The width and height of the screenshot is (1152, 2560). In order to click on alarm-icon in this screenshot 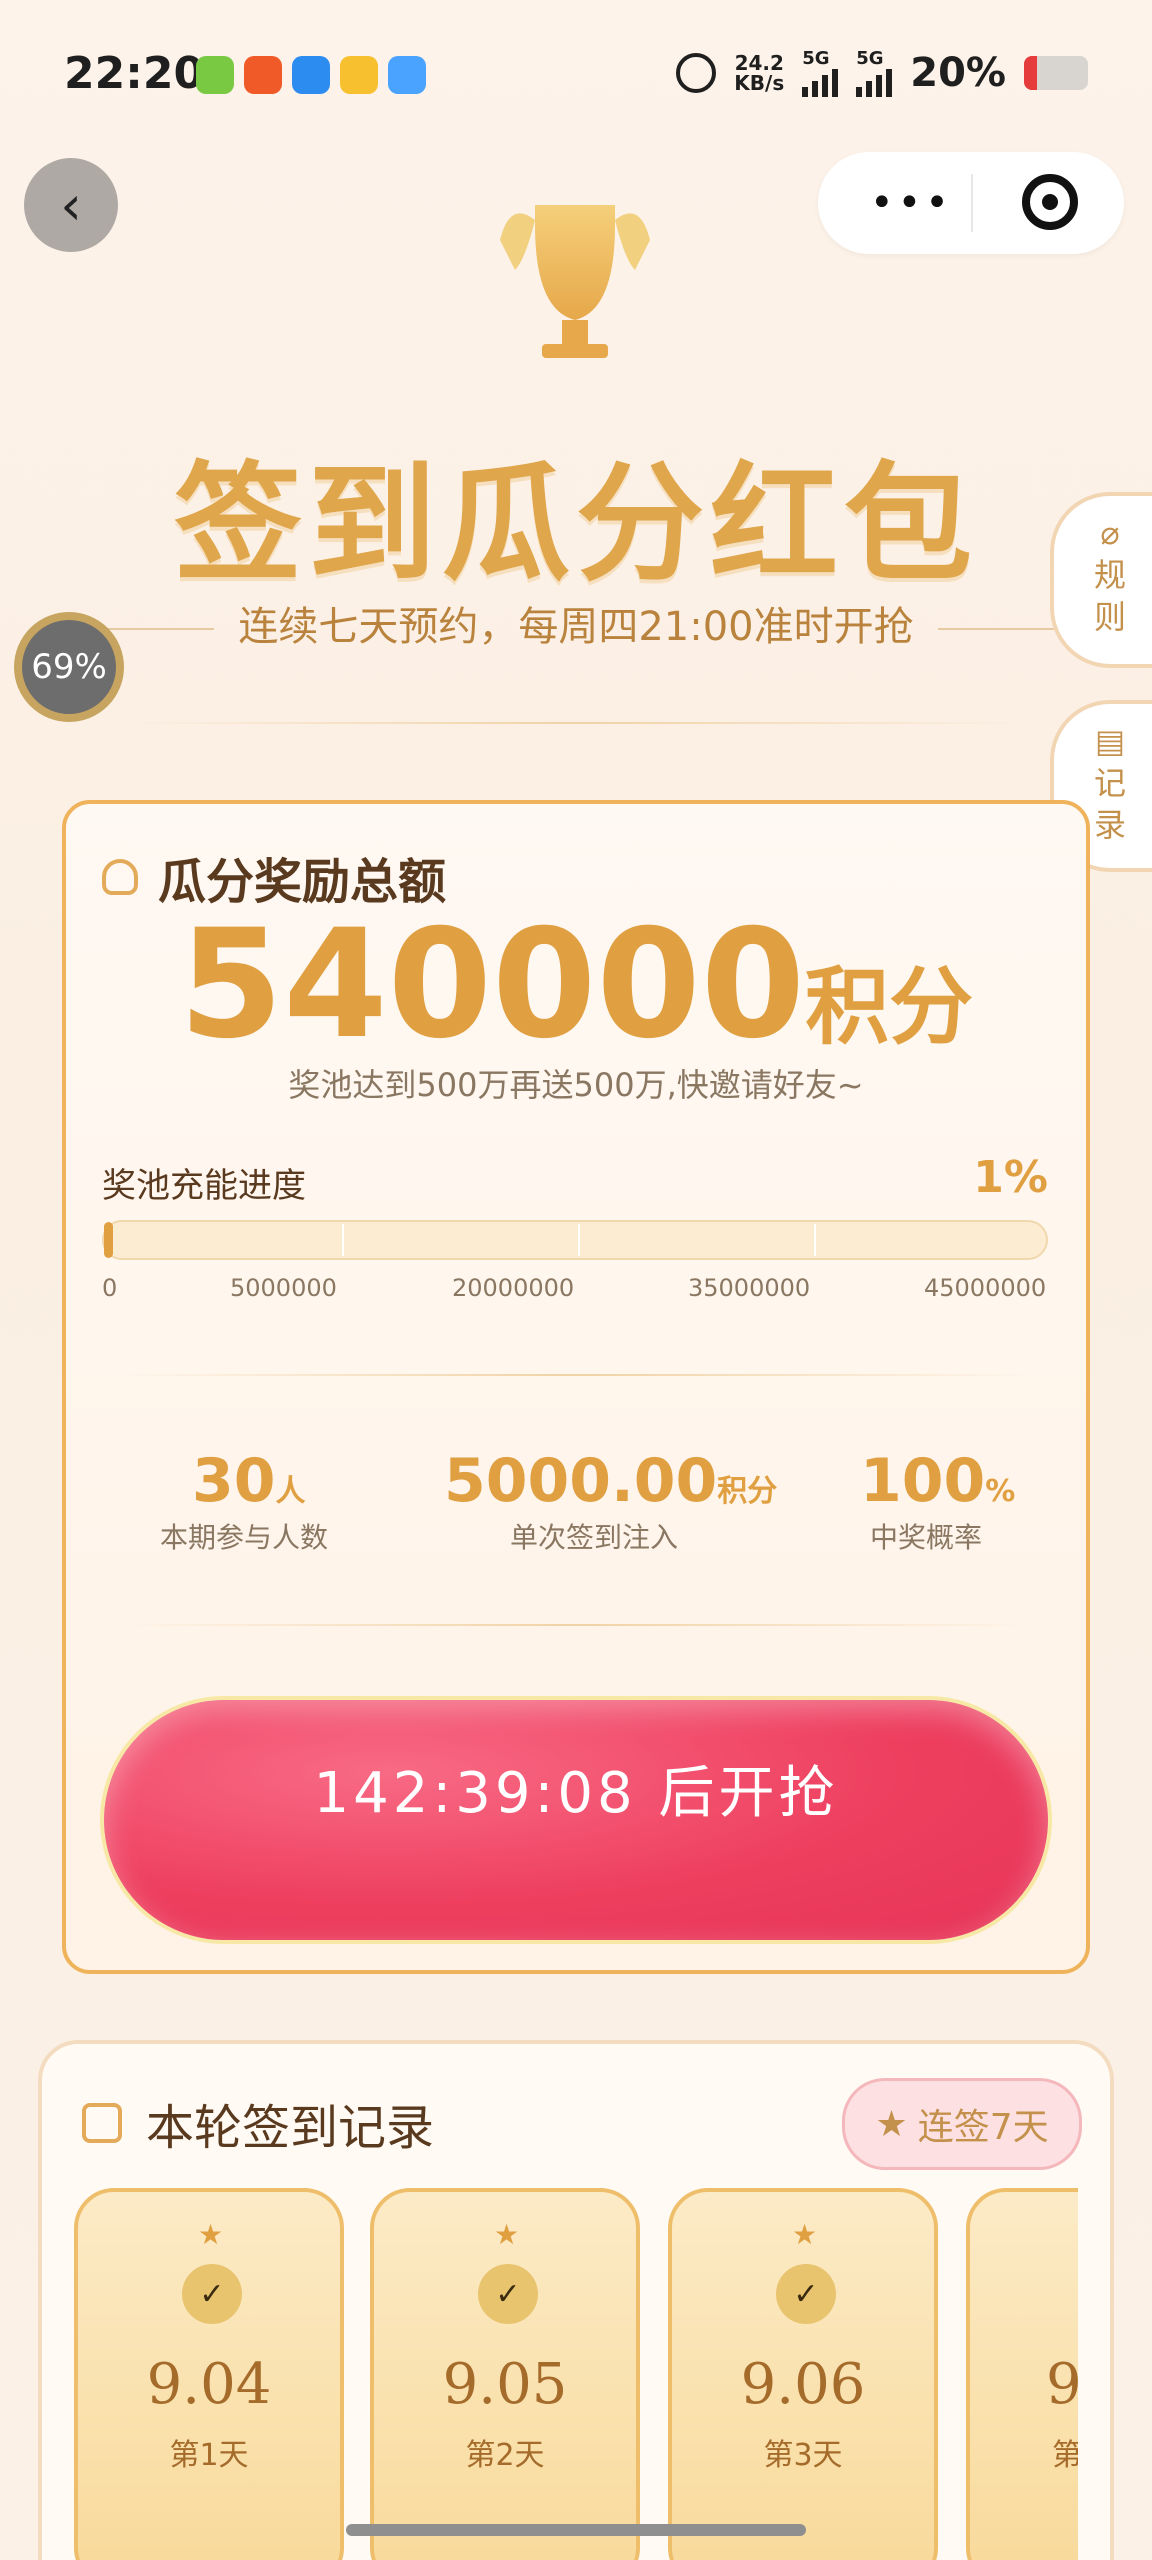, I will do `click(696, 72)`.